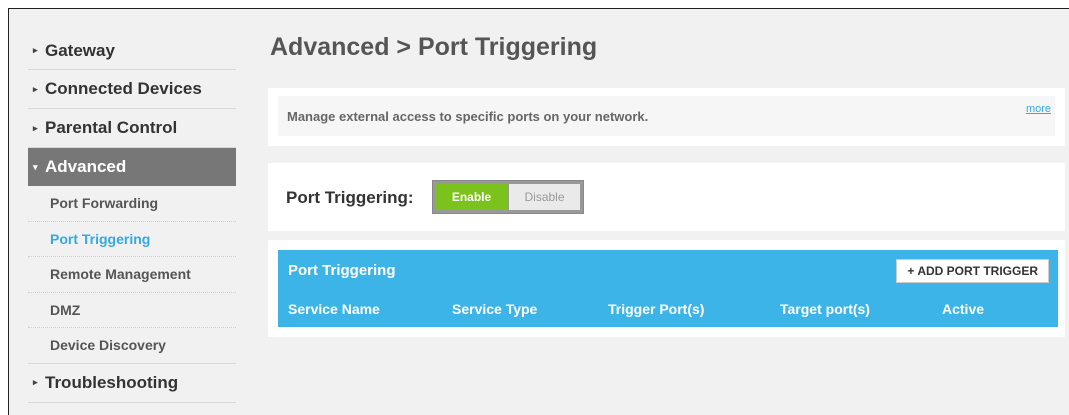 The width and height of the screenshot is (1069, 415). I want to click on subnav-dmz: DMZ, so click(132, 310).